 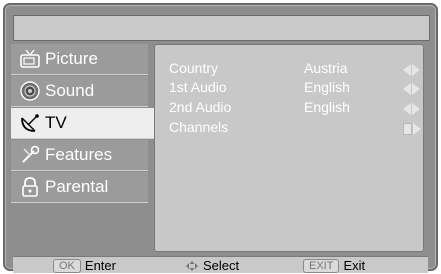 What do you see at coordinates (30, 187) in the screenshot?
I see `padlock-icon` at bounding box center [30, 187].